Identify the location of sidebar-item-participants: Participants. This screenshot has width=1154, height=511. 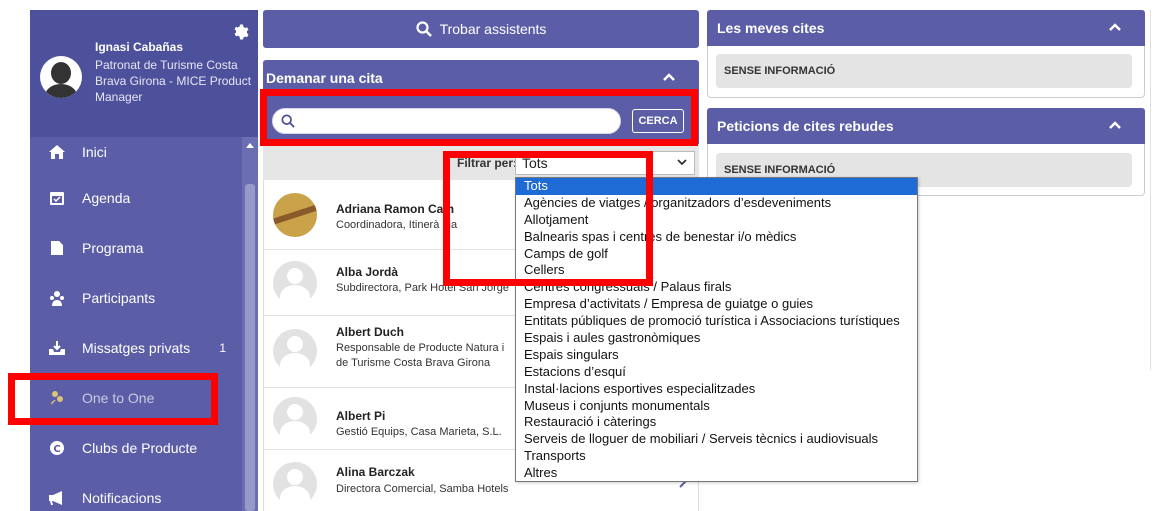
(136, 298).